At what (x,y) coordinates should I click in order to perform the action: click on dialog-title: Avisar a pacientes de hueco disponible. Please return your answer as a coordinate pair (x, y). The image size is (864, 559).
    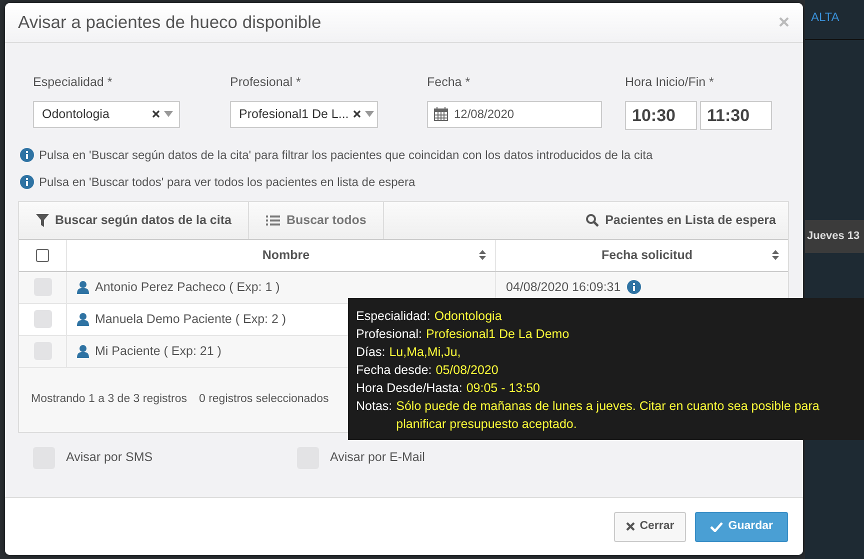
    Looking at the image, I should click on (170, 22).